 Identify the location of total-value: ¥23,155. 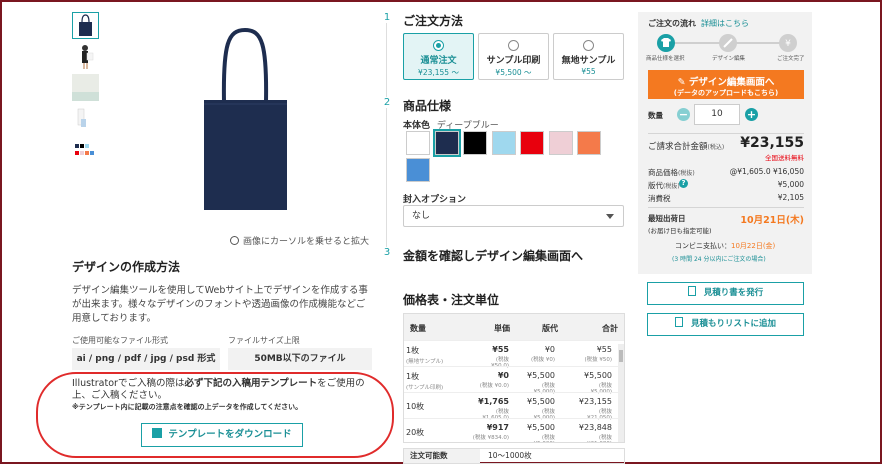
(772, 143).